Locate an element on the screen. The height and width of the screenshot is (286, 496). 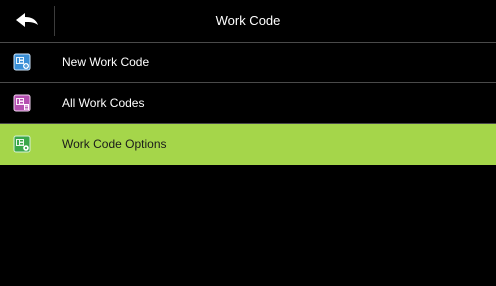
menu-item-label: New Work Code is located at coordinates (106, 62).